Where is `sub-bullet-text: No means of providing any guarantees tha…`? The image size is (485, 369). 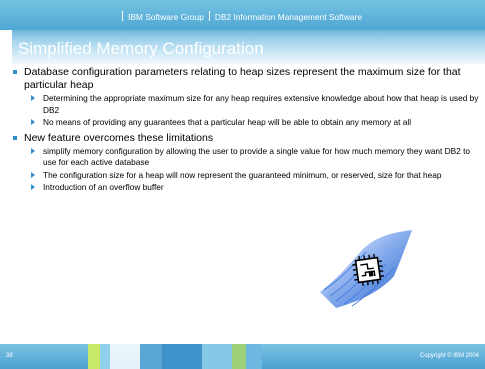 sub-bullet-text: No means of providing any guarantees tha… is located at coordinates (227, 122).